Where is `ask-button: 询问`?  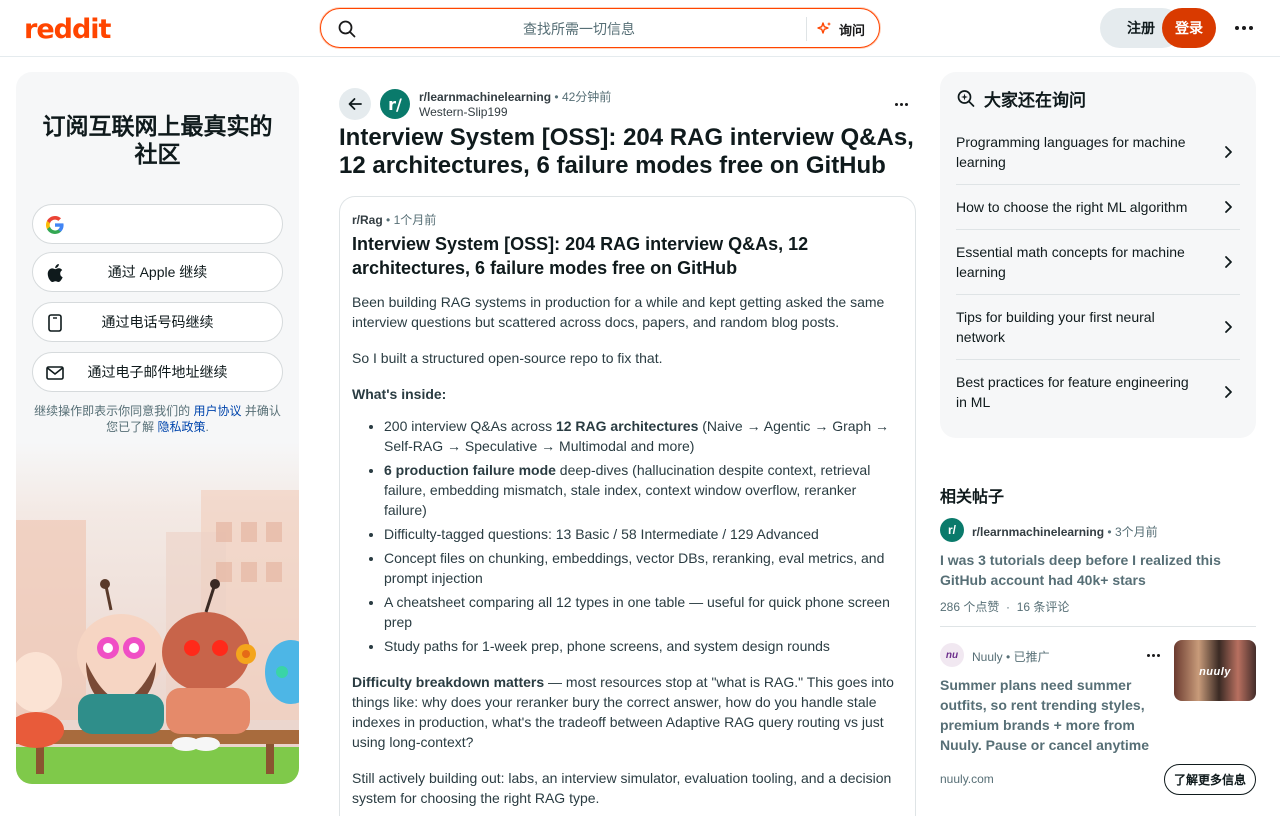 ask-button: 询问 is located at coordinates (841, 29).